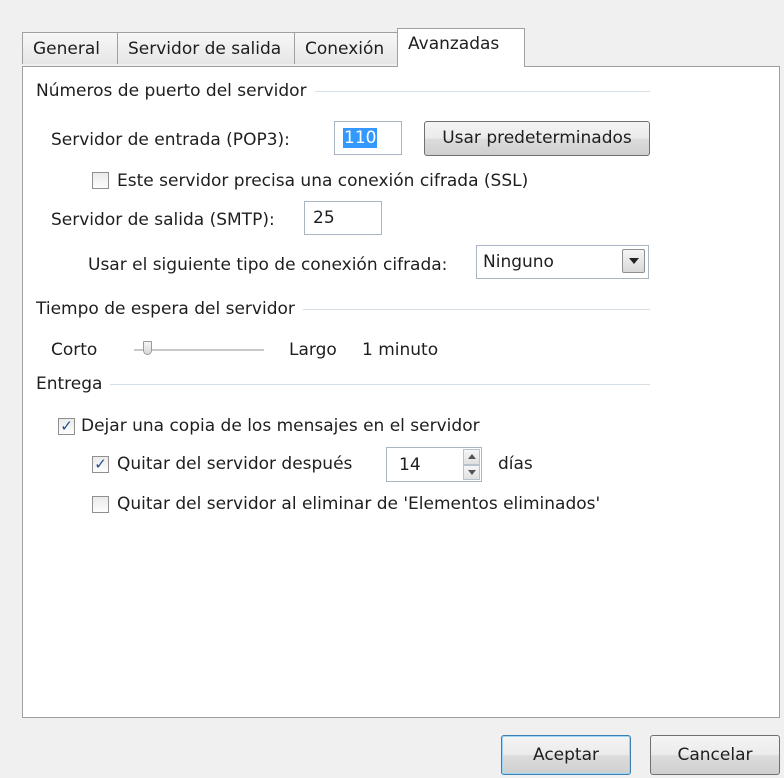 This screenshot has width=784, height=778. I want to click on remove-after-check-icon: ✓, so click(100, 464).